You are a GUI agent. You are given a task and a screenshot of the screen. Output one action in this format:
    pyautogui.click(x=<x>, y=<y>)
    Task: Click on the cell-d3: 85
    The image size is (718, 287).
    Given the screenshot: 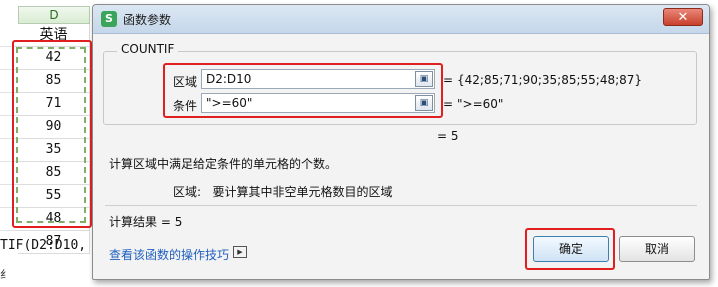 What is the action you would take?
    pyautogui.click(x=54, y=81)
    